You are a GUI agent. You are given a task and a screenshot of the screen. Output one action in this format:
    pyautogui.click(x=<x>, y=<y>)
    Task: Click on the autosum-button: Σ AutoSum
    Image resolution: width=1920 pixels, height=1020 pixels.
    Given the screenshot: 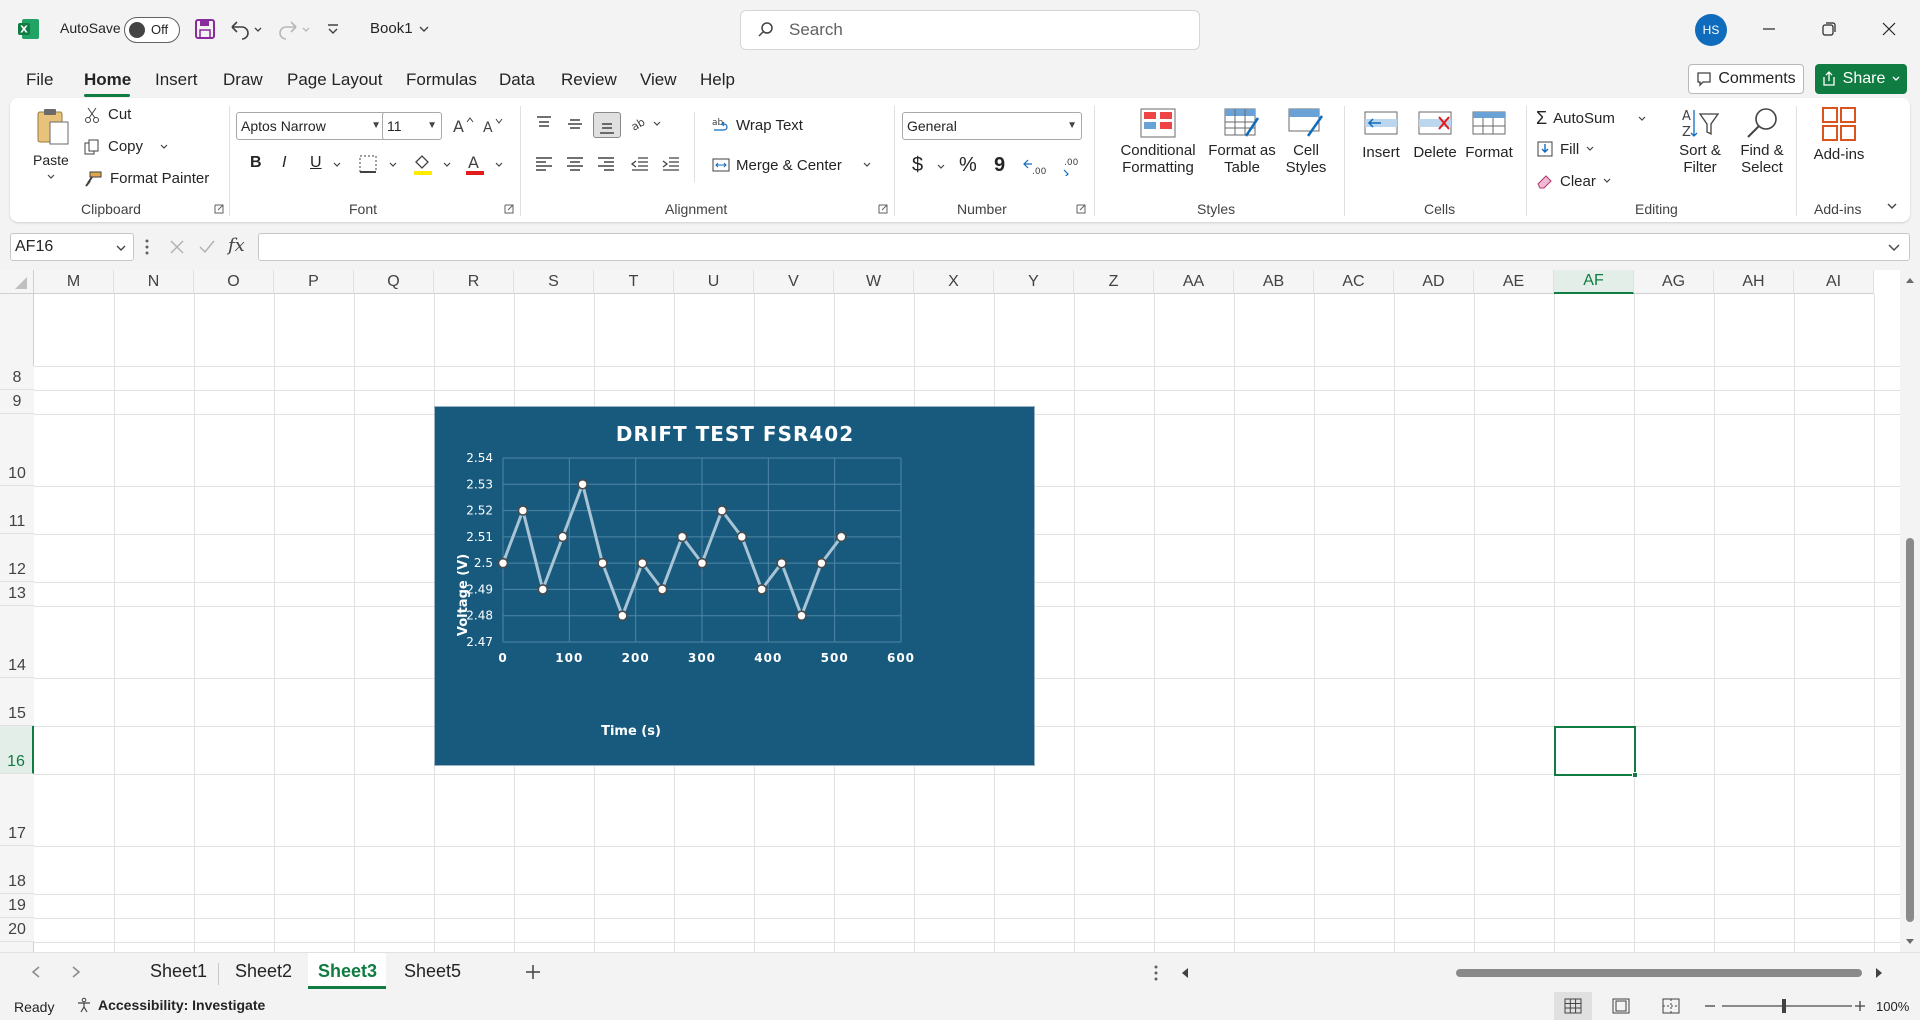 What is the action you would take?
    pyautogui.click(x=1591, y=118)
    